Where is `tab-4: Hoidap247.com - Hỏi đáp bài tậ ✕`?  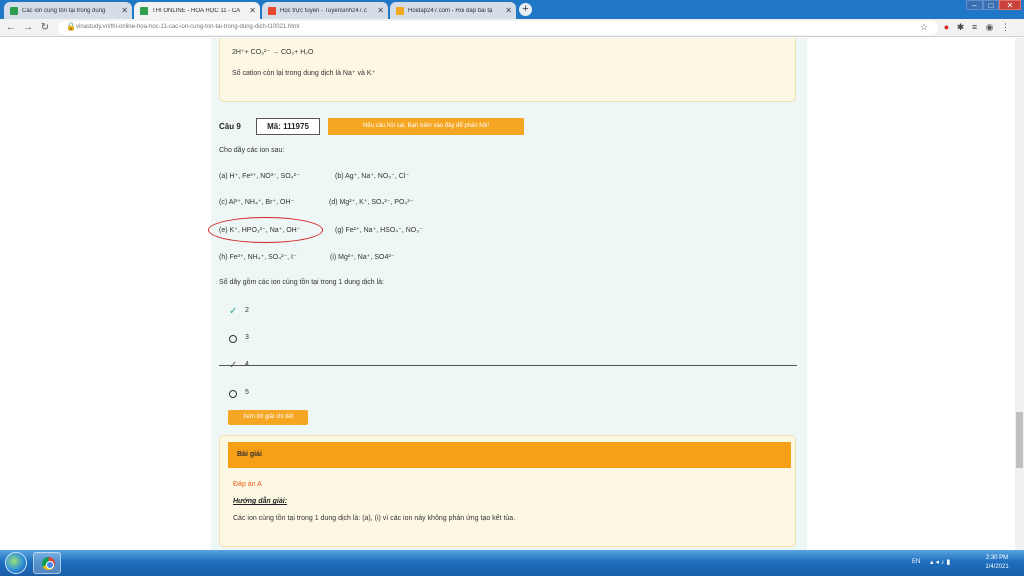
tab-4: Hoidap247.com - Hỏi đáp bài tậ ✕ is located at coordinates (453, 10).